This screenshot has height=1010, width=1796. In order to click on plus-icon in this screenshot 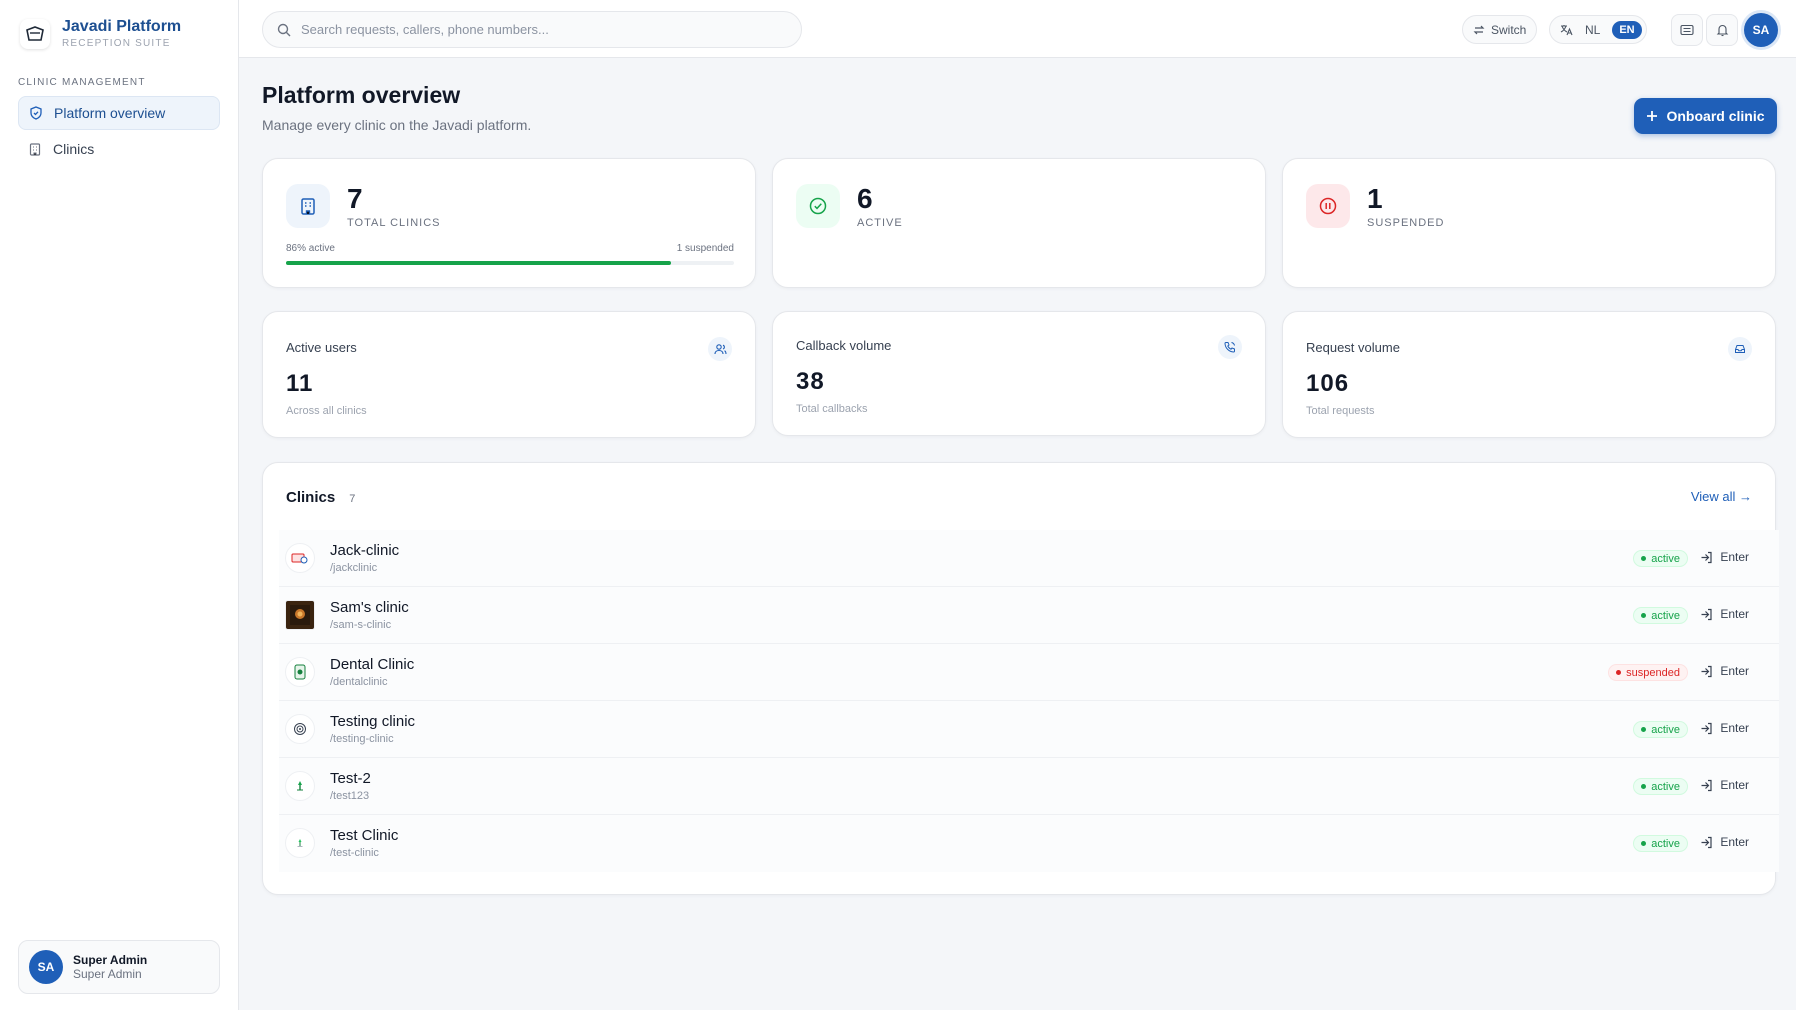, I will do `click(1652, 116)`.